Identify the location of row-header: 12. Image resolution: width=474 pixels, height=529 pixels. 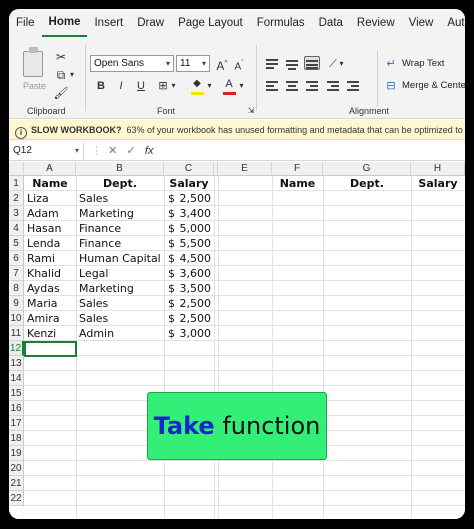
(16, 348).